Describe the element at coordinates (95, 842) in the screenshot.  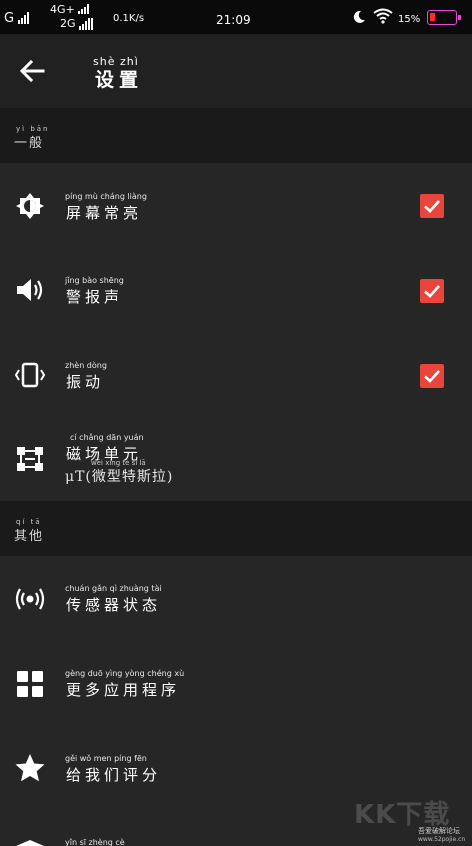
I see `menu-label-pinyin: yǐn sī zhèng cè` at that location.